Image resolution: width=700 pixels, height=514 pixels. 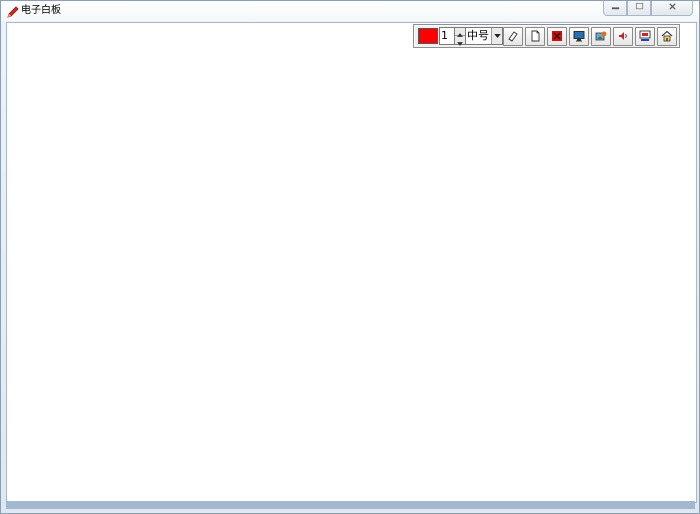 I want to click on capture-button, so click(x=645, y=36).